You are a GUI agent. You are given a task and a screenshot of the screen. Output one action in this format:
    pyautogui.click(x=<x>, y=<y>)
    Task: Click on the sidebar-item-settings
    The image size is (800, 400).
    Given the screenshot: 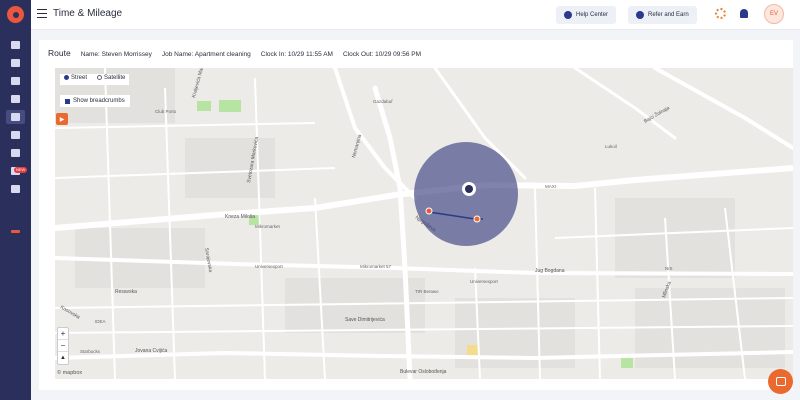 What is the action you would take?
    pyautogui.click(x=15, y=189)
    